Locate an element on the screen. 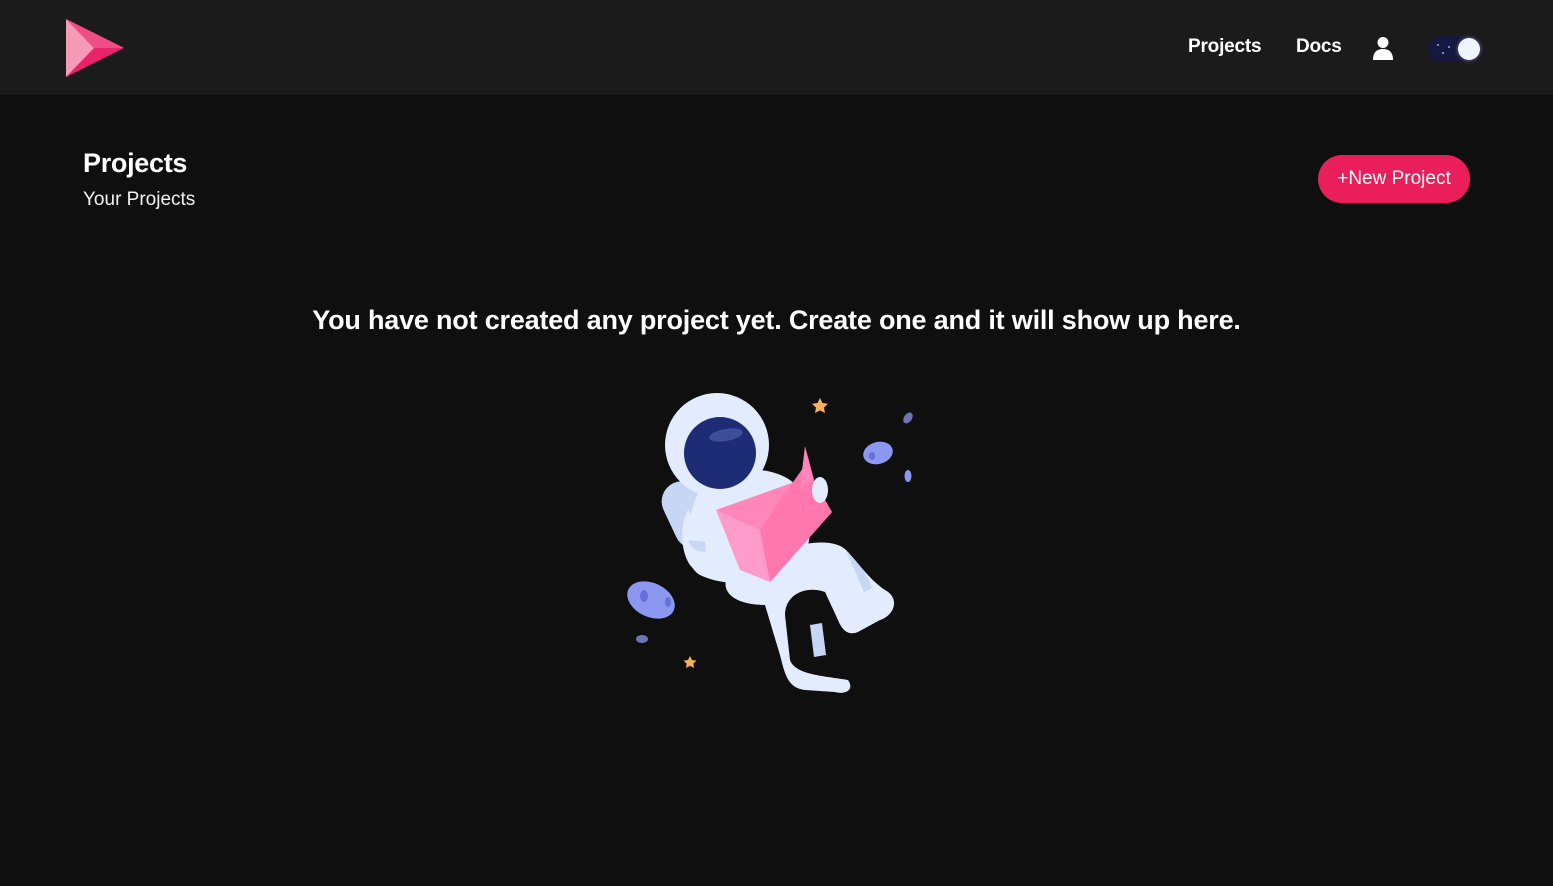  new-project-button: +New Project is located at coordinates (1394, 179).